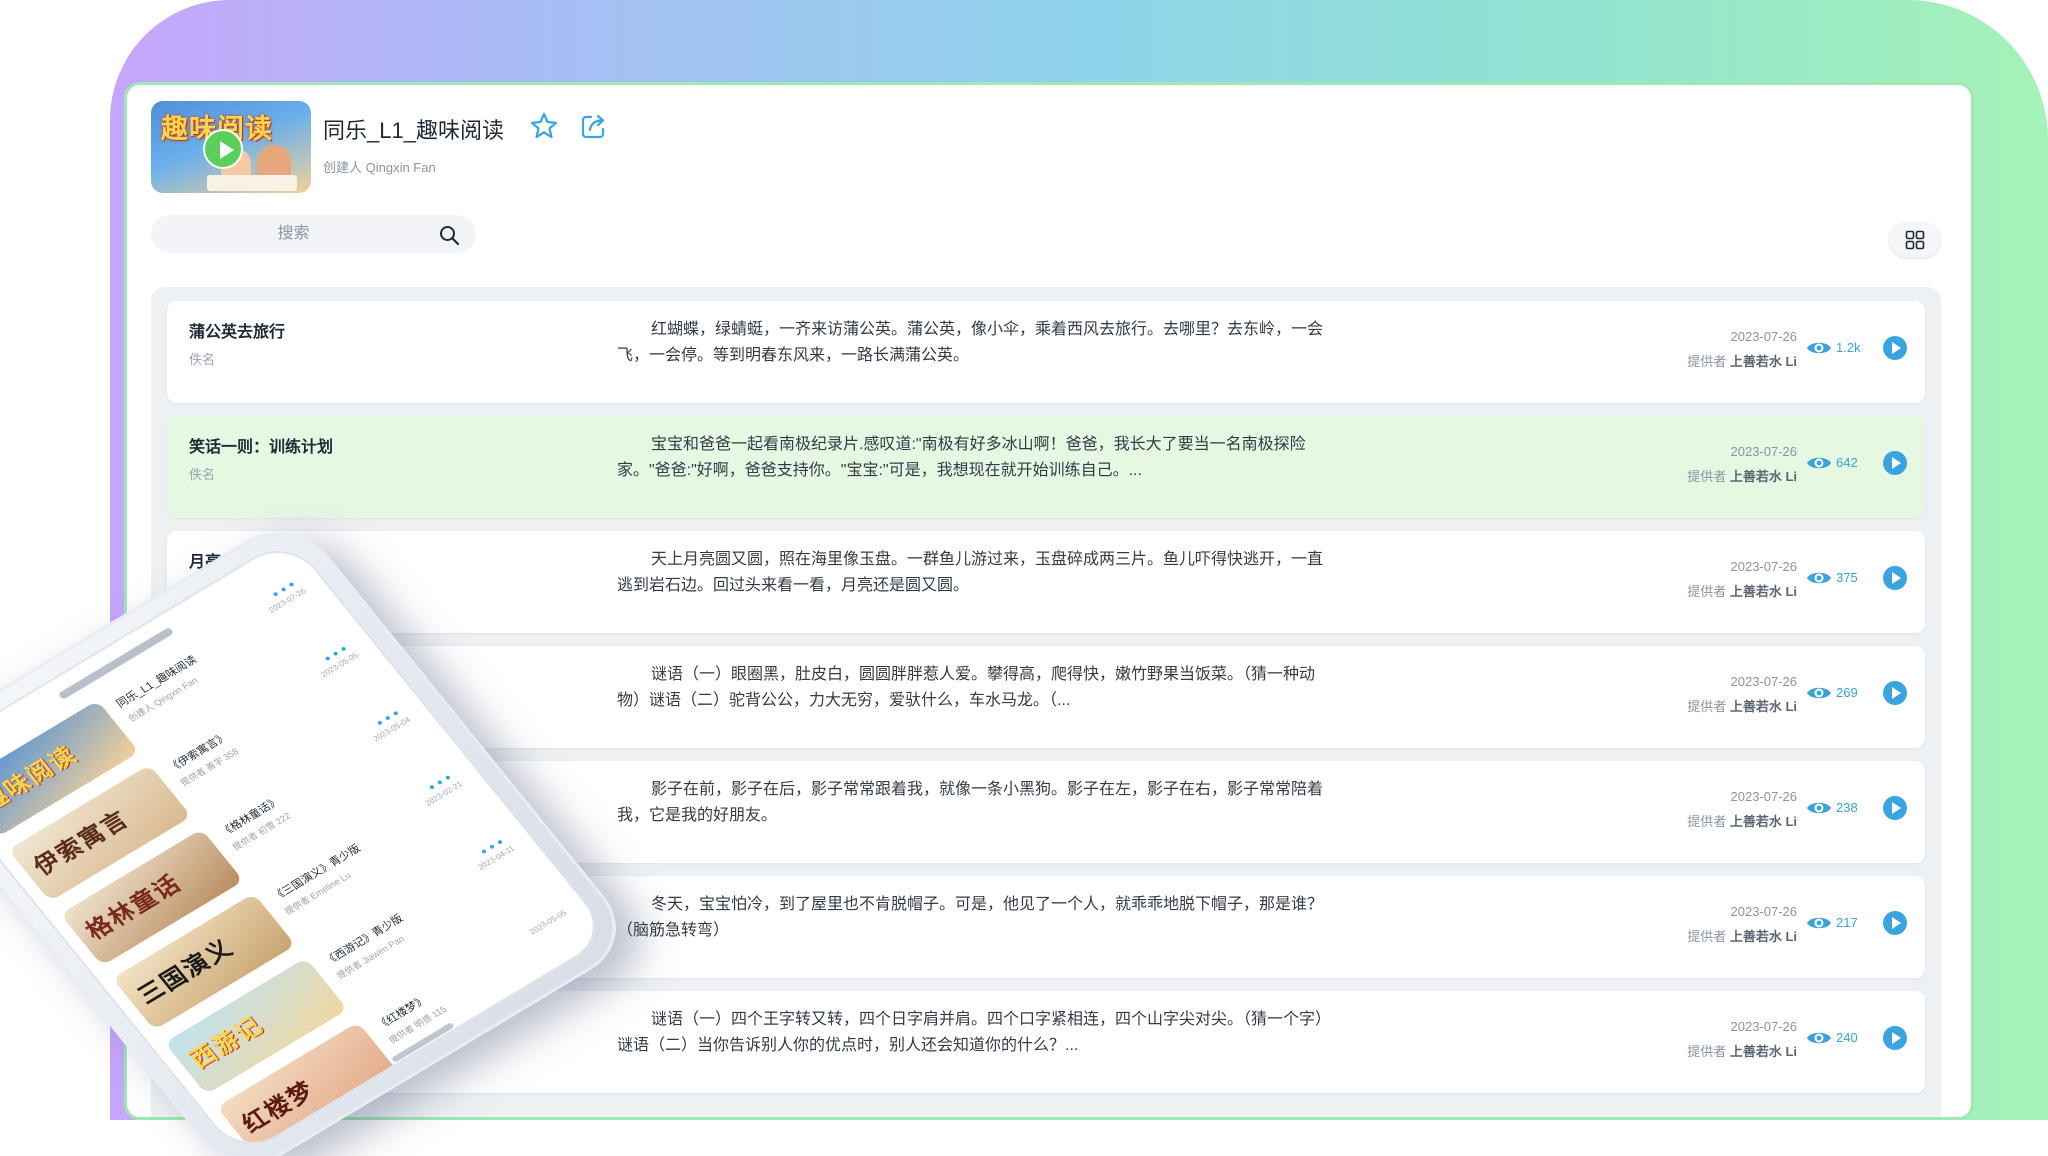  Describe the element at coordinates (252, 183) in the screenshot. I see `cover-illustration-book` at that location.